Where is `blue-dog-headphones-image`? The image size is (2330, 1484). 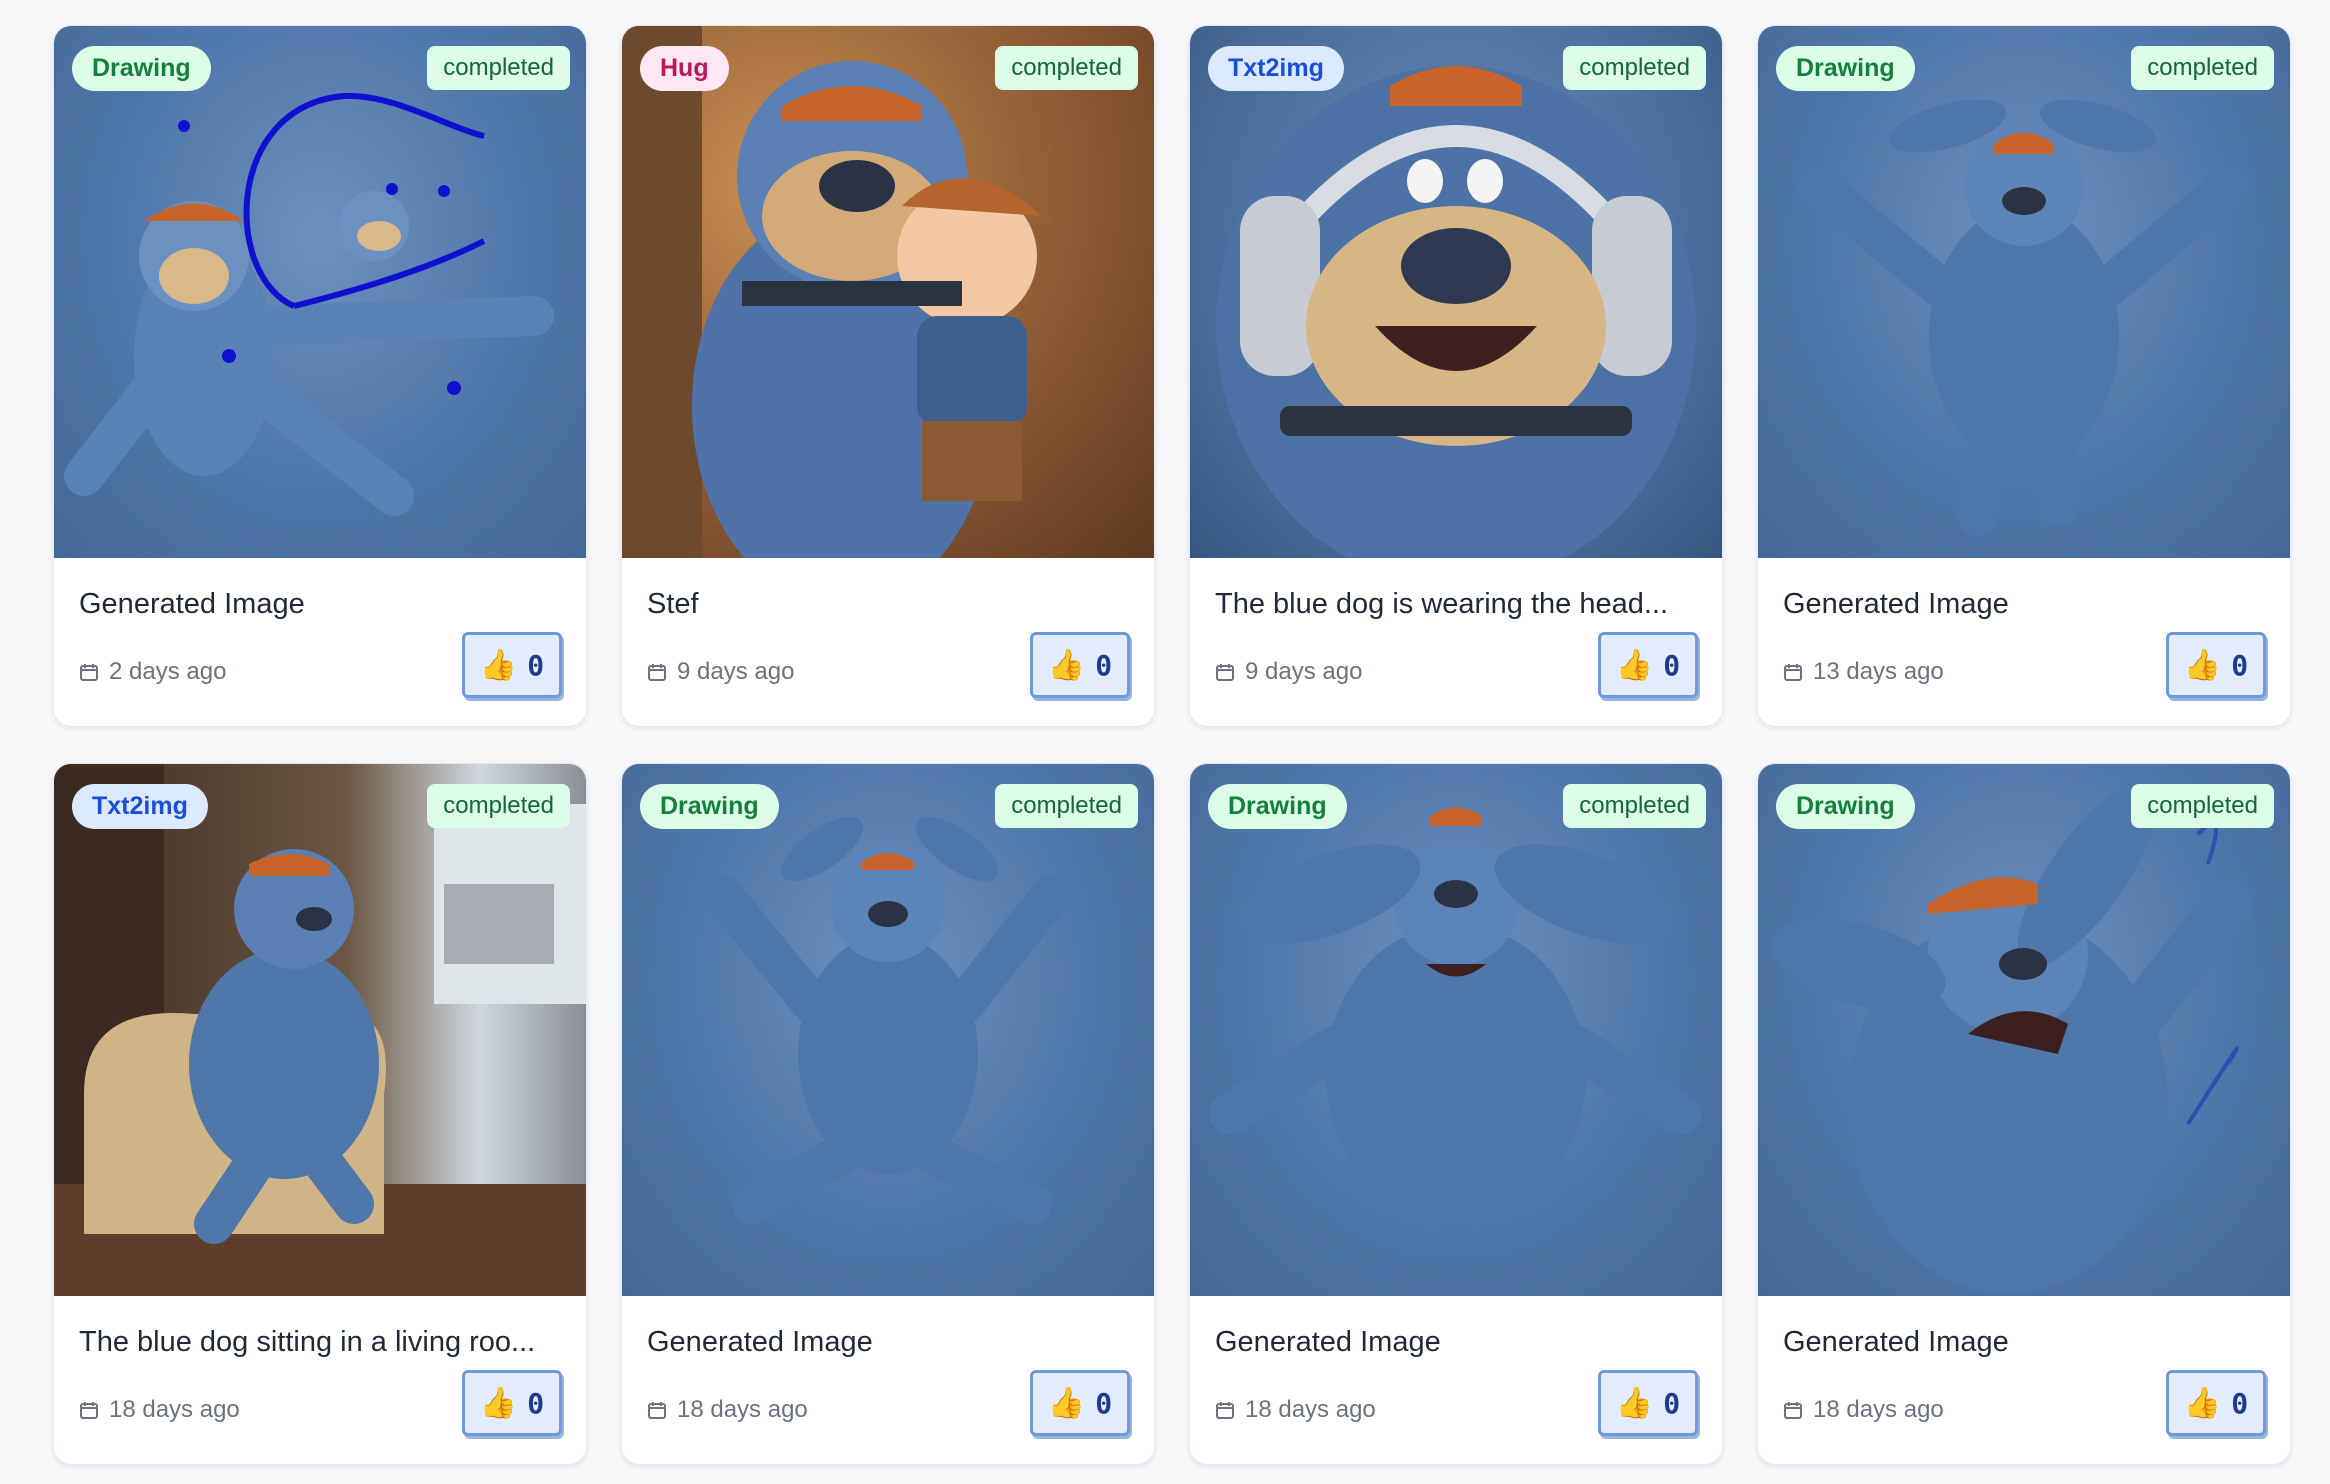 blue-dog-headphones-image is located at coordinates (1456, 312).